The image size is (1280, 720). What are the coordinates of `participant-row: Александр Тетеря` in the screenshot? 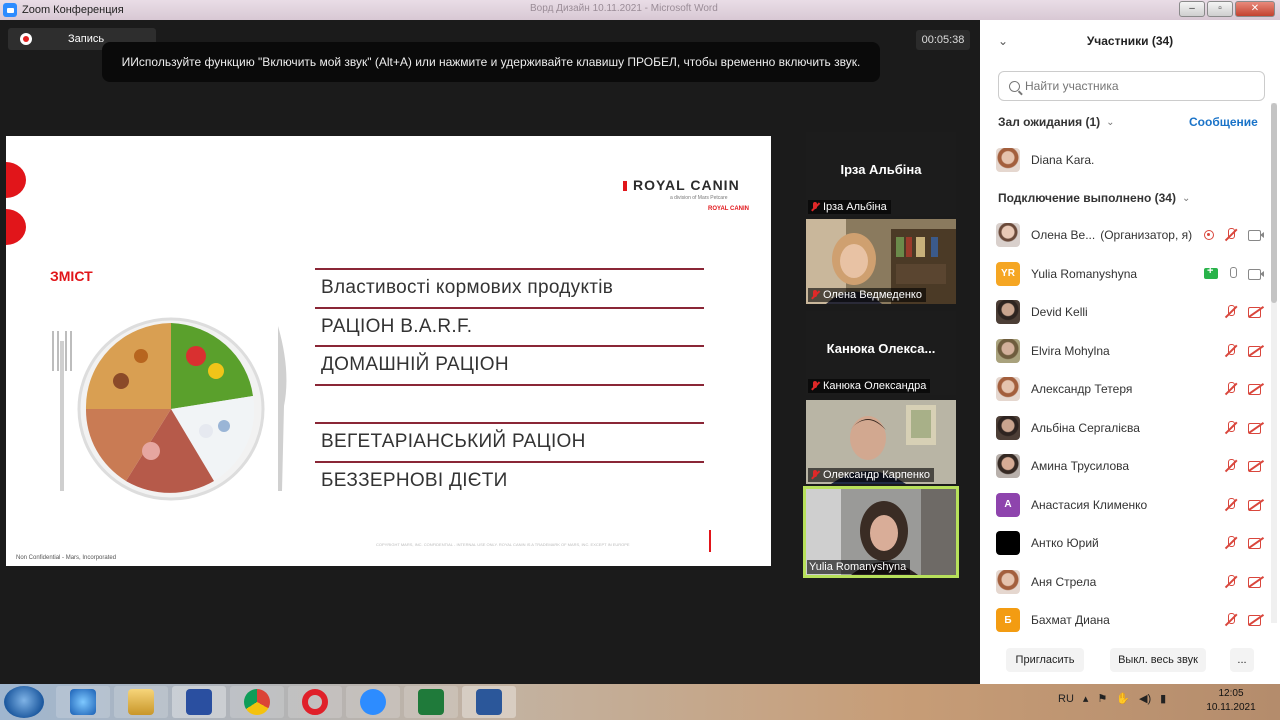 It's located at (1130, 389).